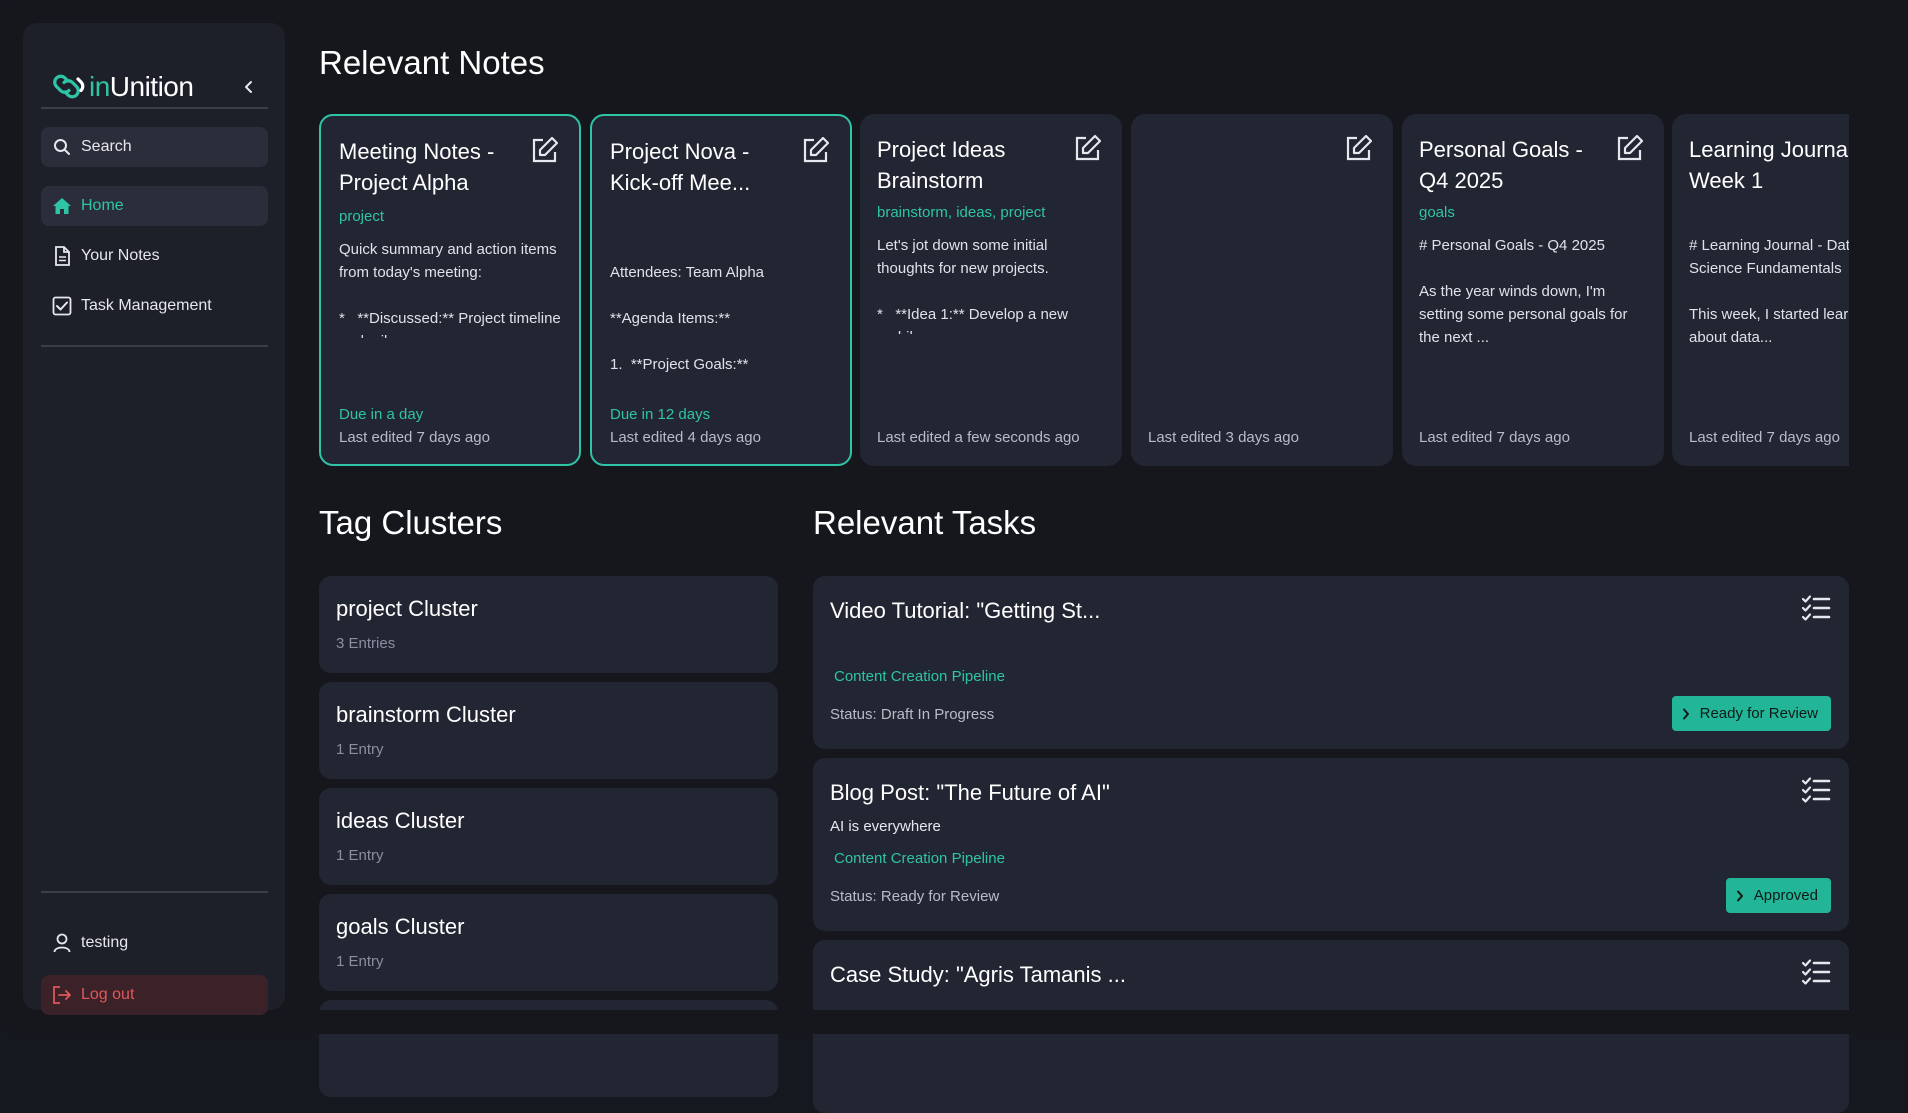 The height and width of the screenshot is (1113, 1908). What do you see at coordinates (146, 305) in the screenshot?
I see `sidebar-item-label: Task Management` at bounding box center [146, 305].